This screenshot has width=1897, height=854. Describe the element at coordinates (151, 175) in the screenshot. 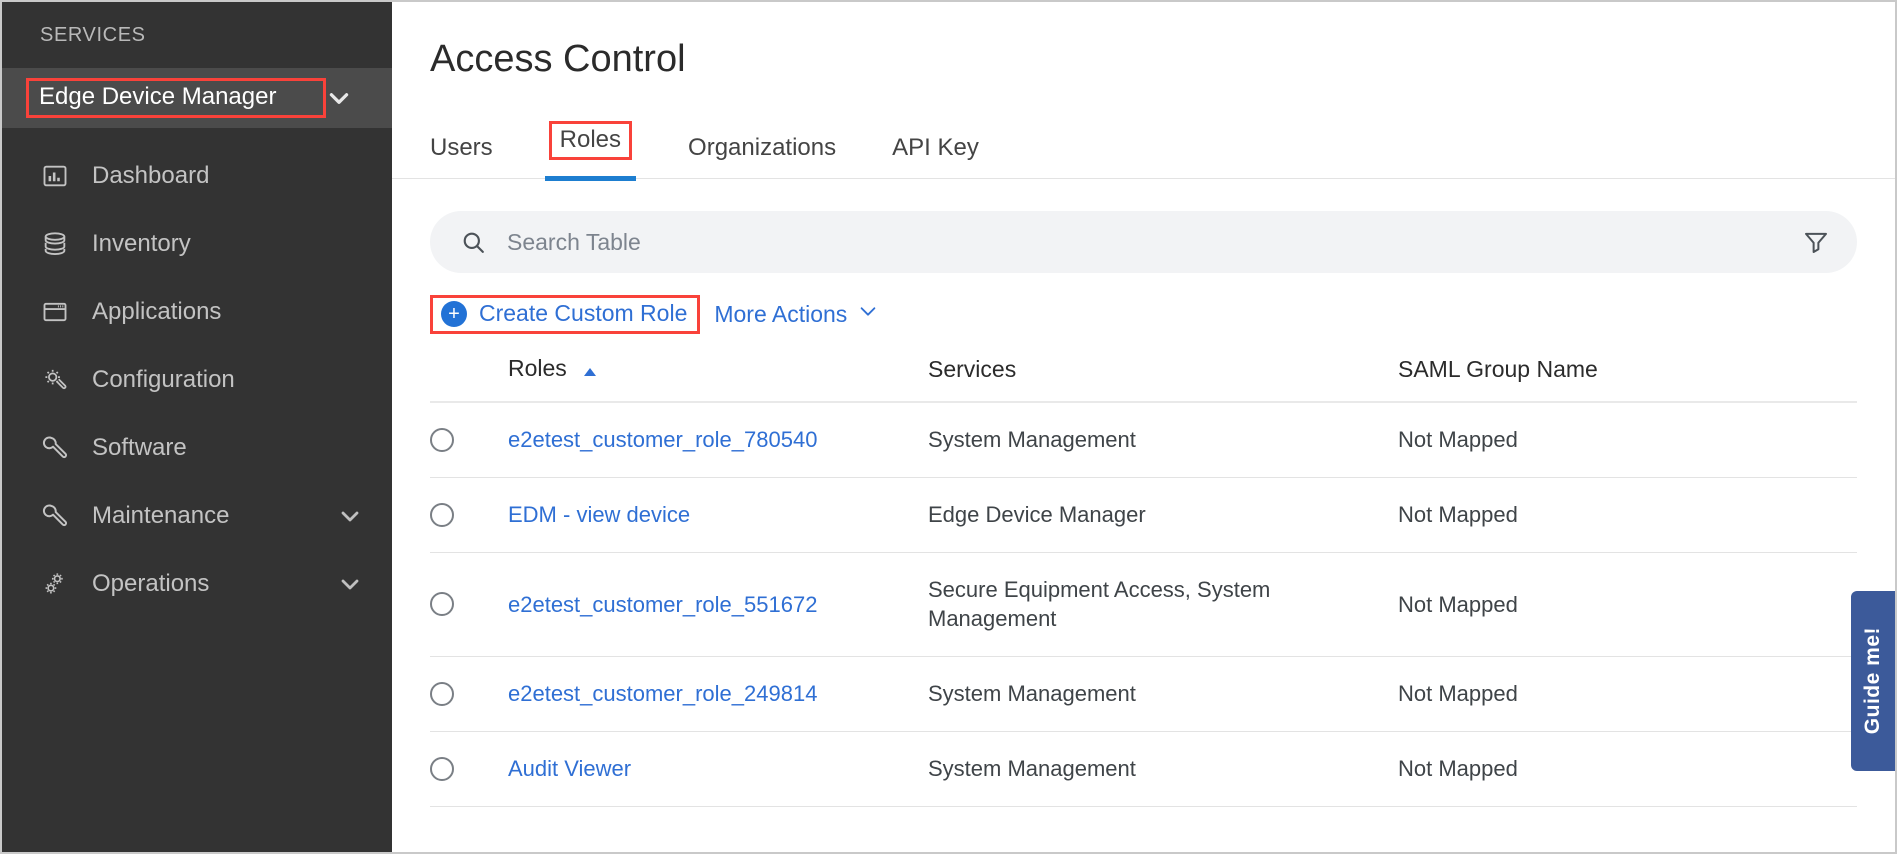

I see `sidebar-item-label: Dashboard` at that location.